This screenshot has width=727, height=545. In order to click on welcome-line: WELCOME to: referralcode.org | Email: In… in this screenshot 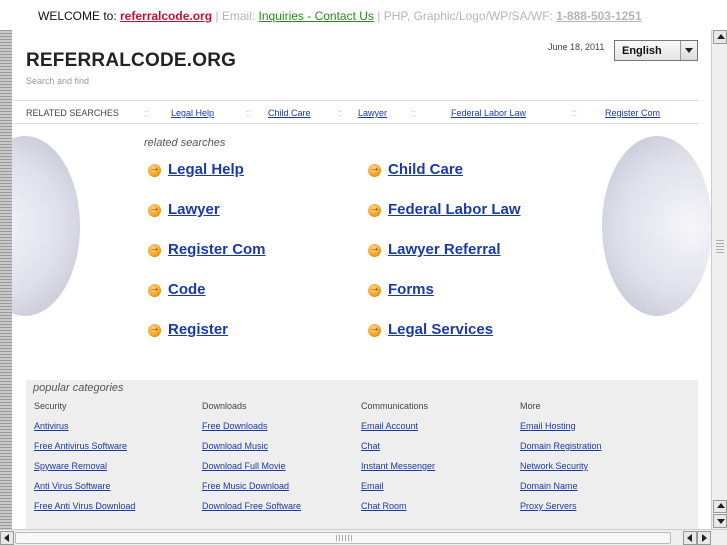, I will do `click(340, 16)`.